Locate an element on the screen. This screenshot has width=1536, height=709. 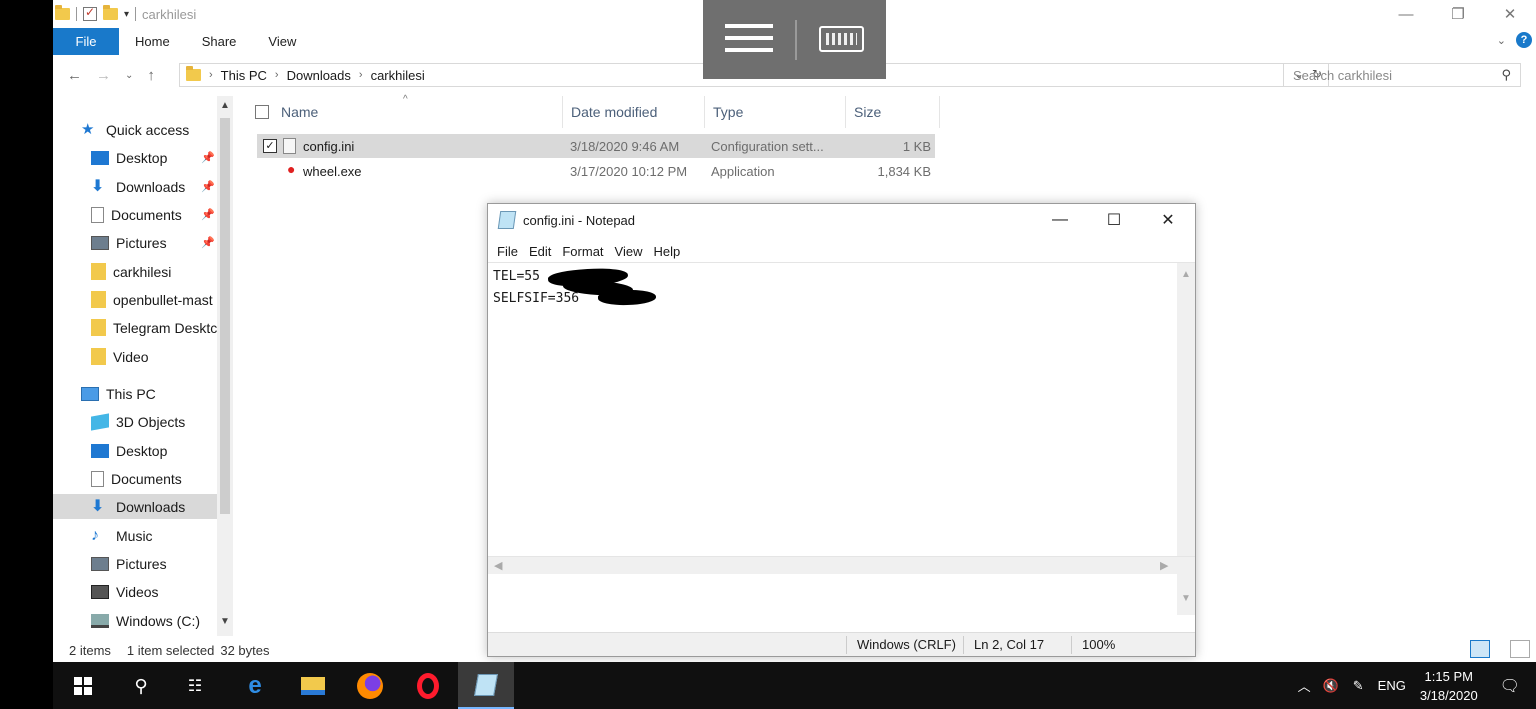
recent-locations-icon: ⌄ is located at coordinates (129, 75).